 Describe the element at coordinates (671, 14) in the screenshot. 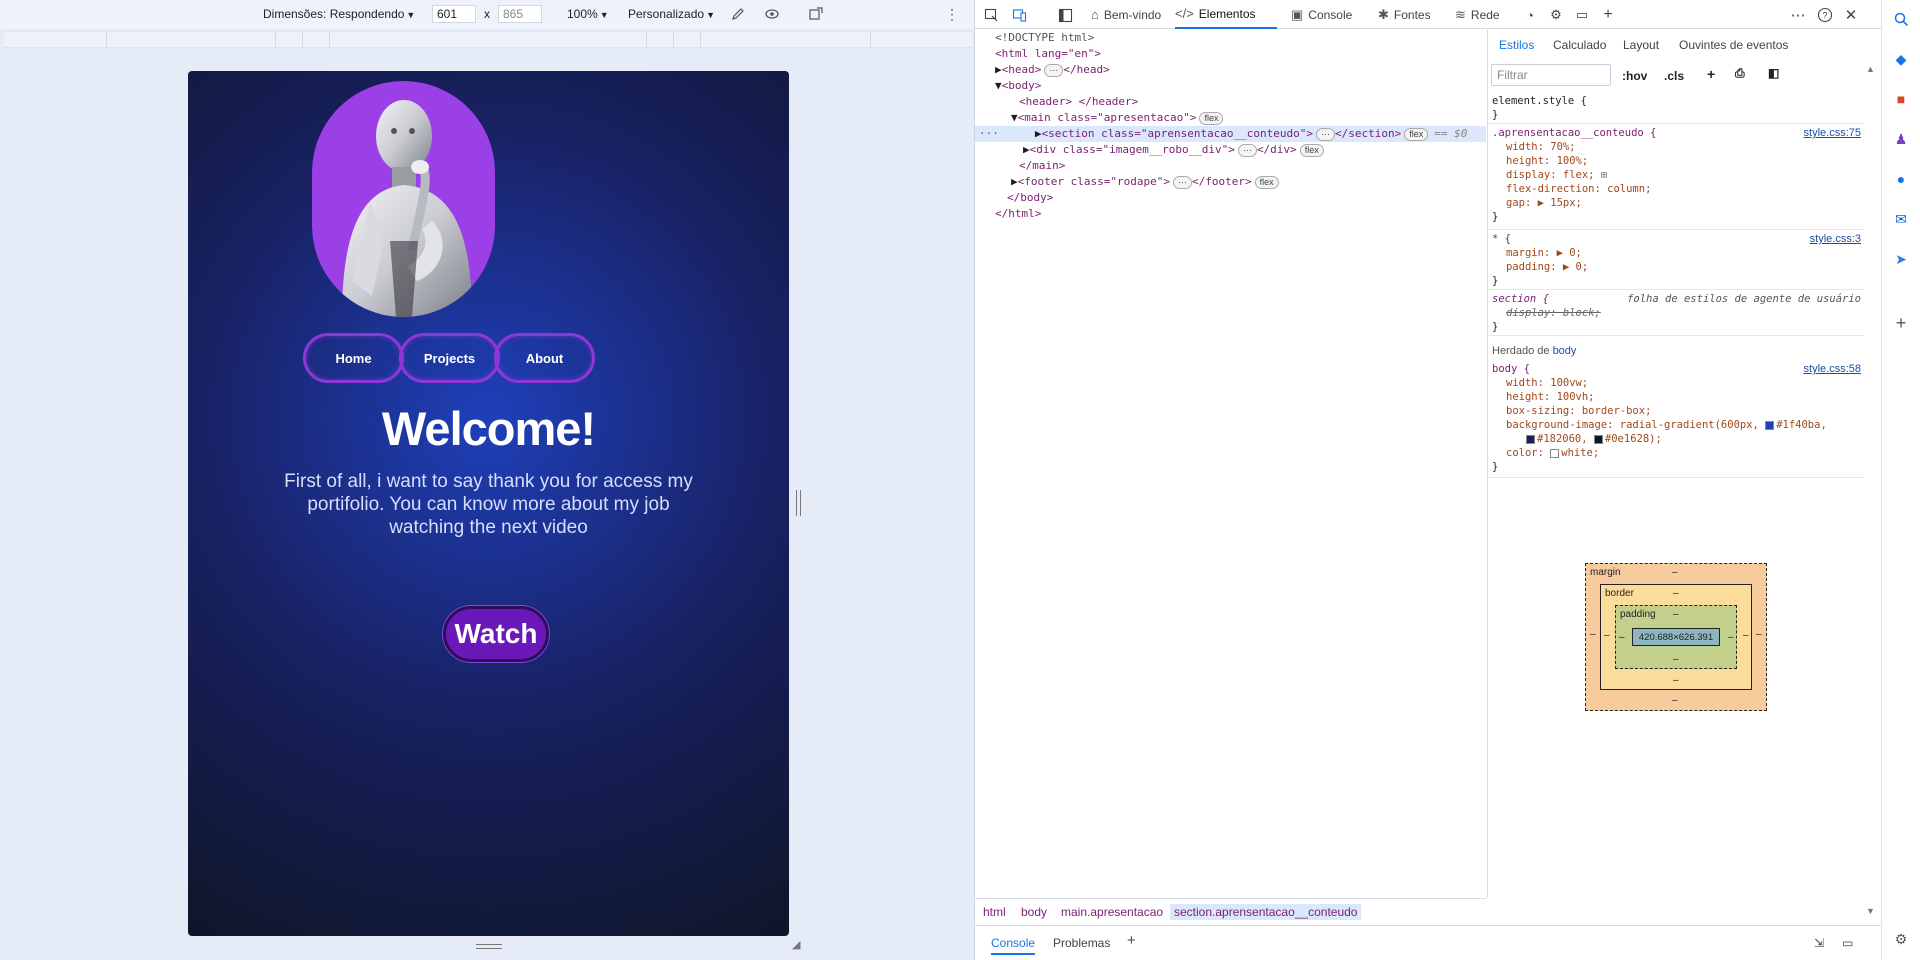

I see `throttle-dropdown: Personalizado ▼` at that location.